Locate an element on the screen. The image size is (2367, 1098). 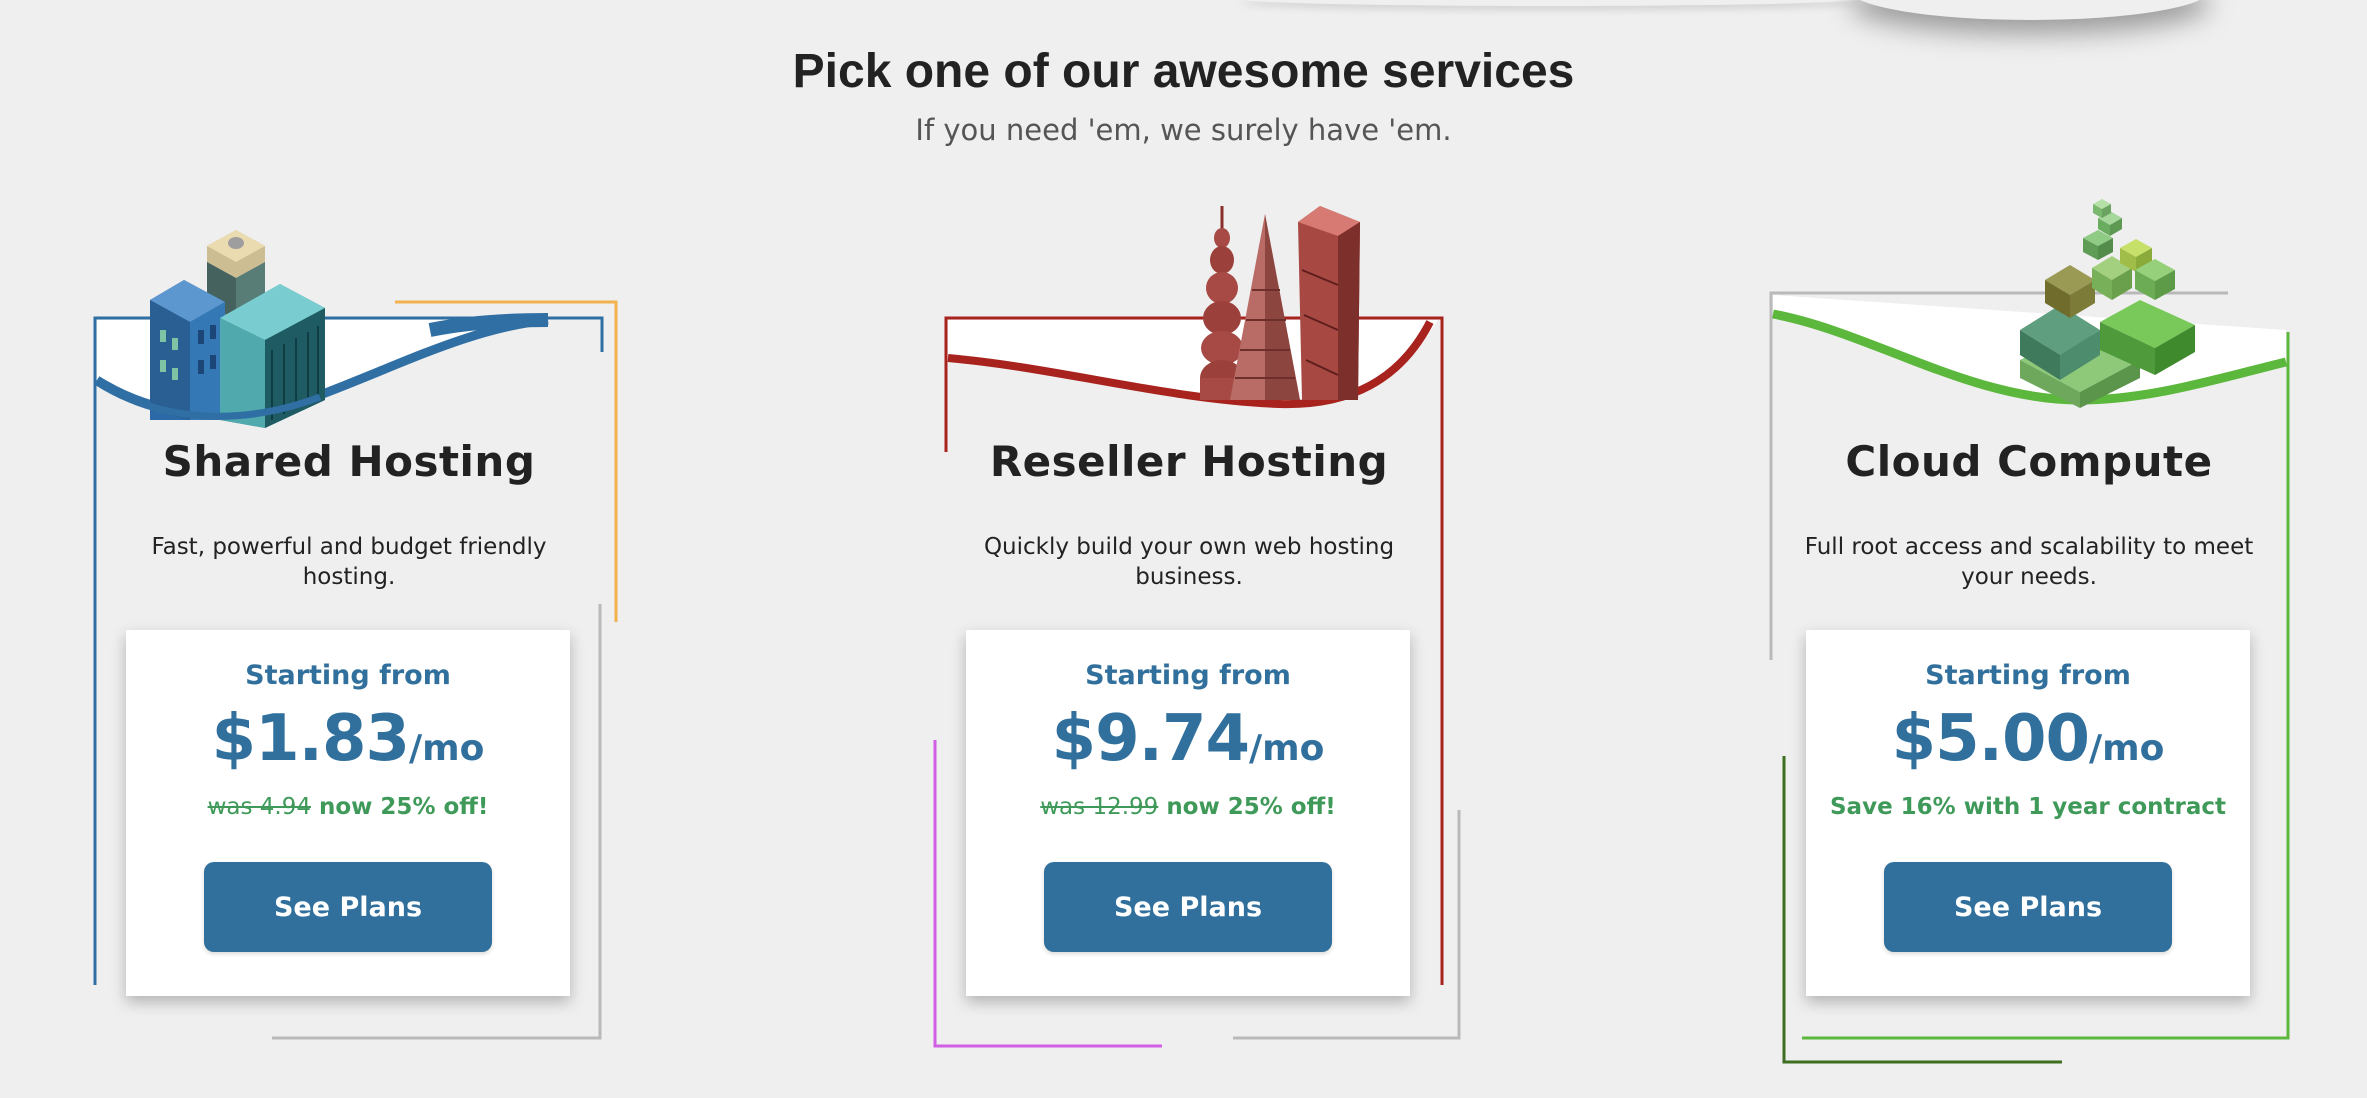
towers-icon is located at coordinates (1280, 303).